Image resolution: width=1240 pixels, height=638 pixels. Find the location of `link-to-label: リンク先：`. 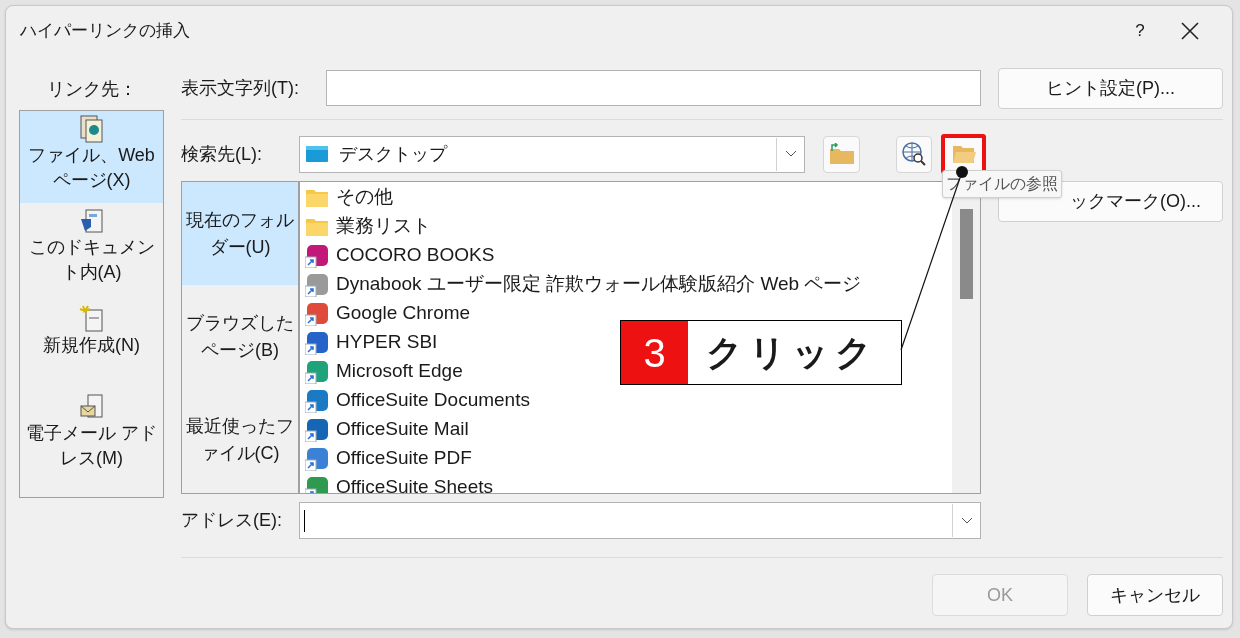

link-to-label: リンク先： is located at coordinates (91, 89).